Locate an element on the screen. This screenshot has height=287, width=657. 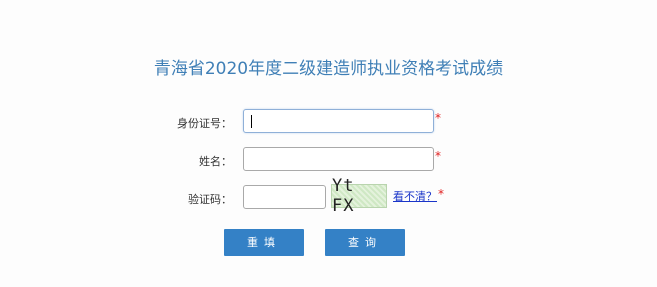
name-label: 姓名： is located at coordinates (215, 161).